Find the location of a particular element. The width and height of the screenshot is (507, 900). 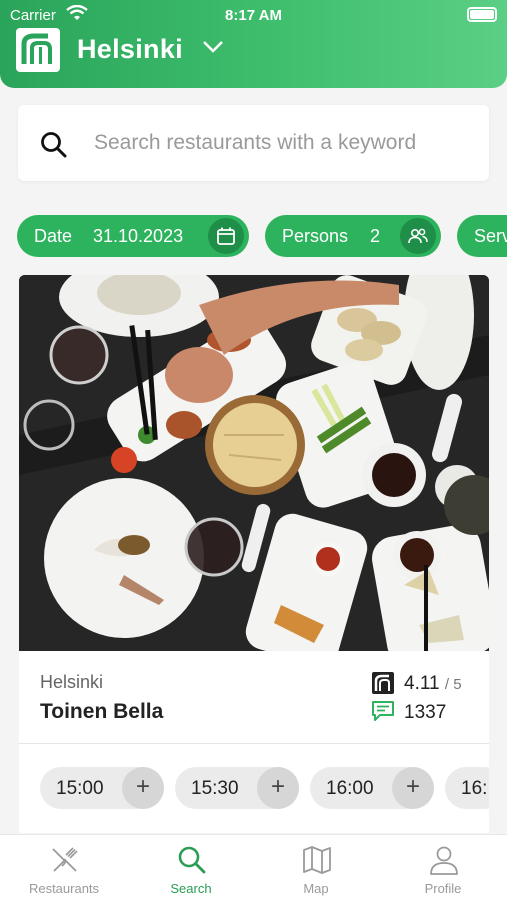

status-bar: Carrier 8:17 AM is located at coordinates (253, 15).